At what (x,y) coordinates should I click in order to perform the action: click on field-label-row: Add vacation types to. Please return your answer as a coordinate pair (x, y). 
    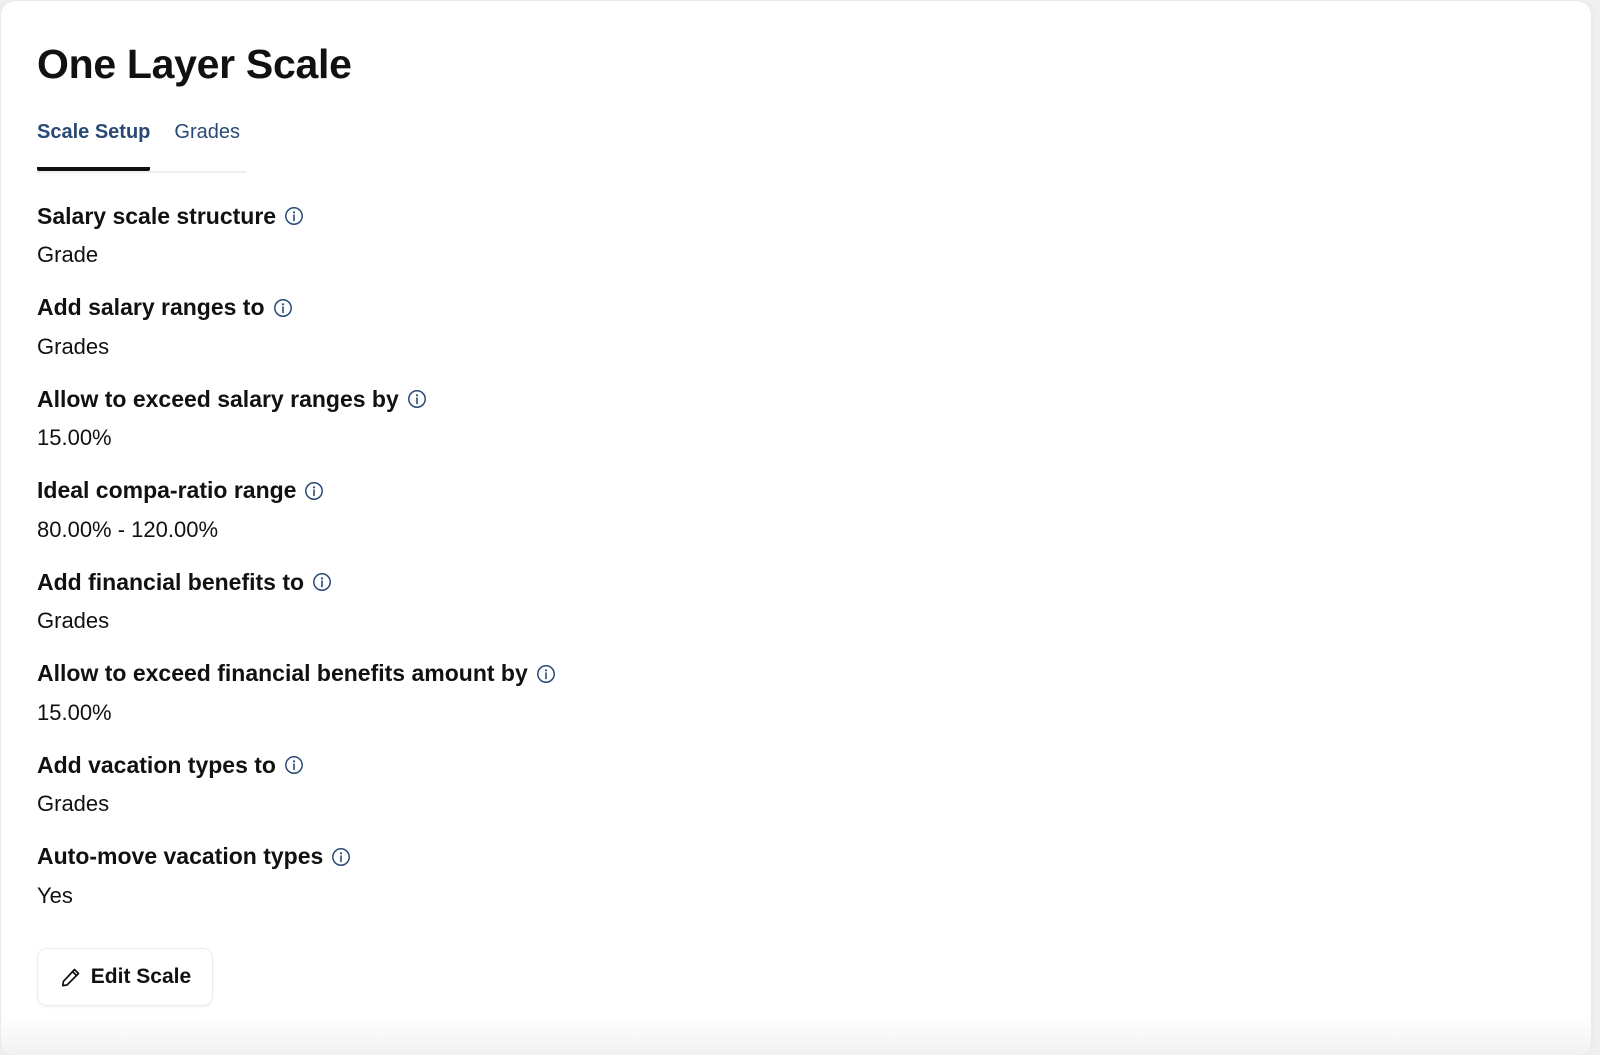
    Looking at the image, I should click on (296, 765).